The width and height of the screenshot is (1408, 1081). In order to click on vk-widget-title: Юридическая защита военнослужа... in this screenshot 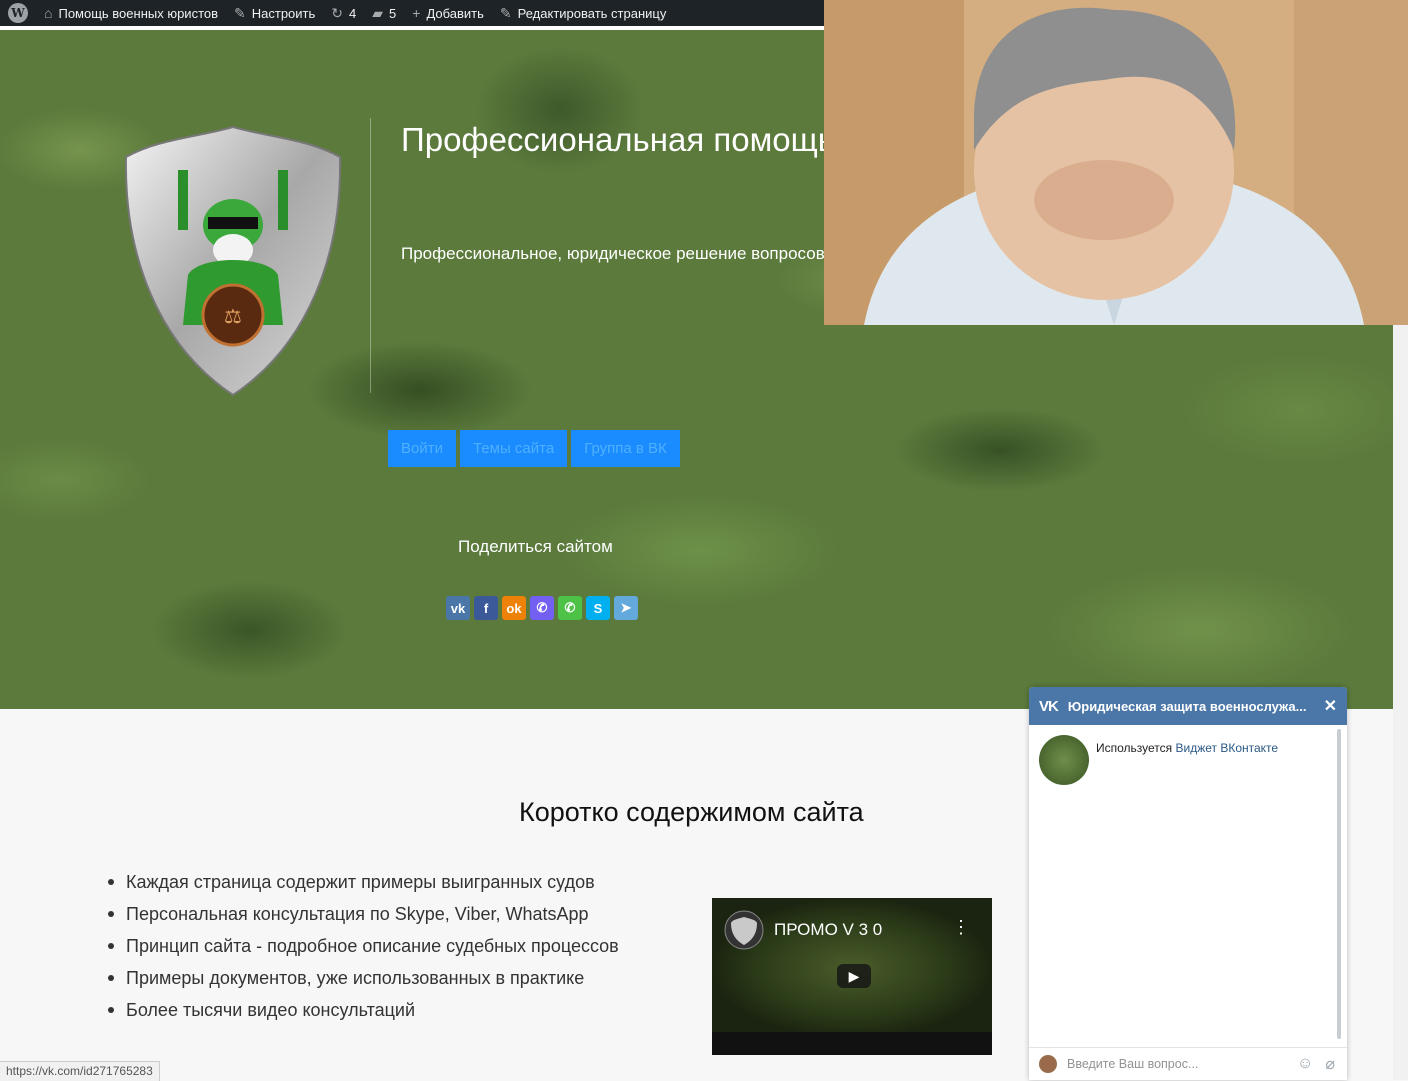, I will do `click(1187, 706)`.